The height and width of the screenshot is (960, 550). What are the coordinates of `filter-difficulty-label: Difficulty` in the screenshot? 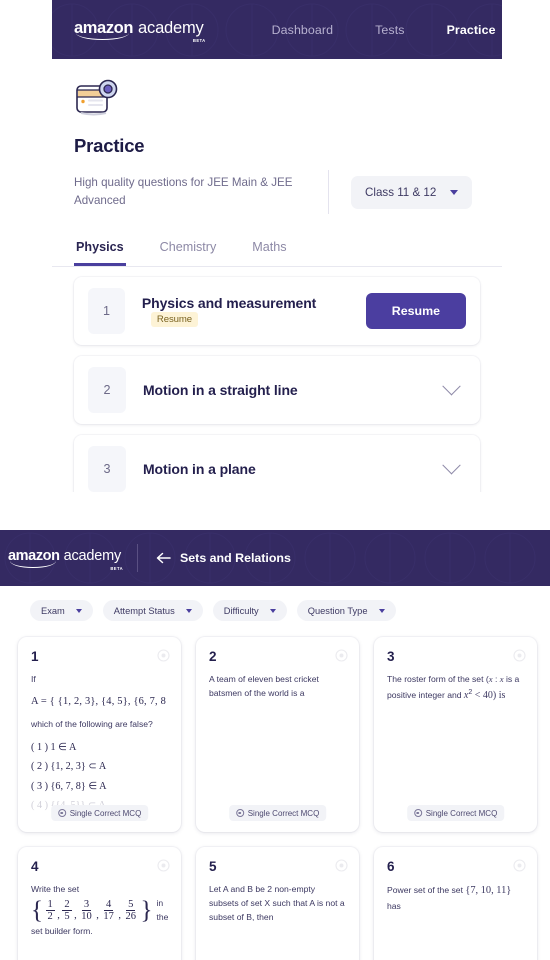 It's located at (241, 610).